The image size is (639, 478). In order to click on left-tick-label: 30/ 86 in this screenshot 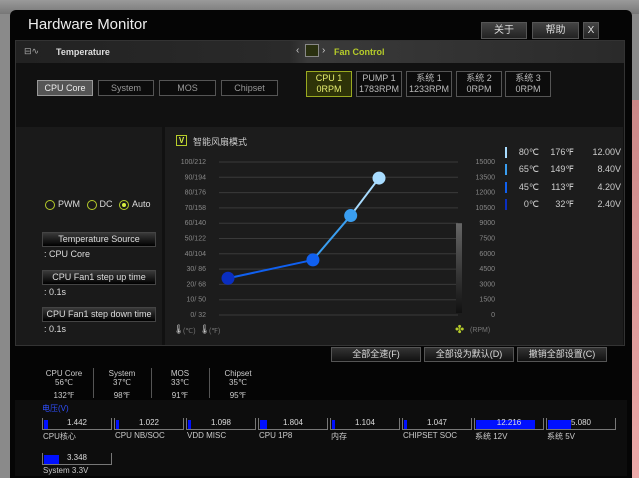, I will do `click(197, 269)`.